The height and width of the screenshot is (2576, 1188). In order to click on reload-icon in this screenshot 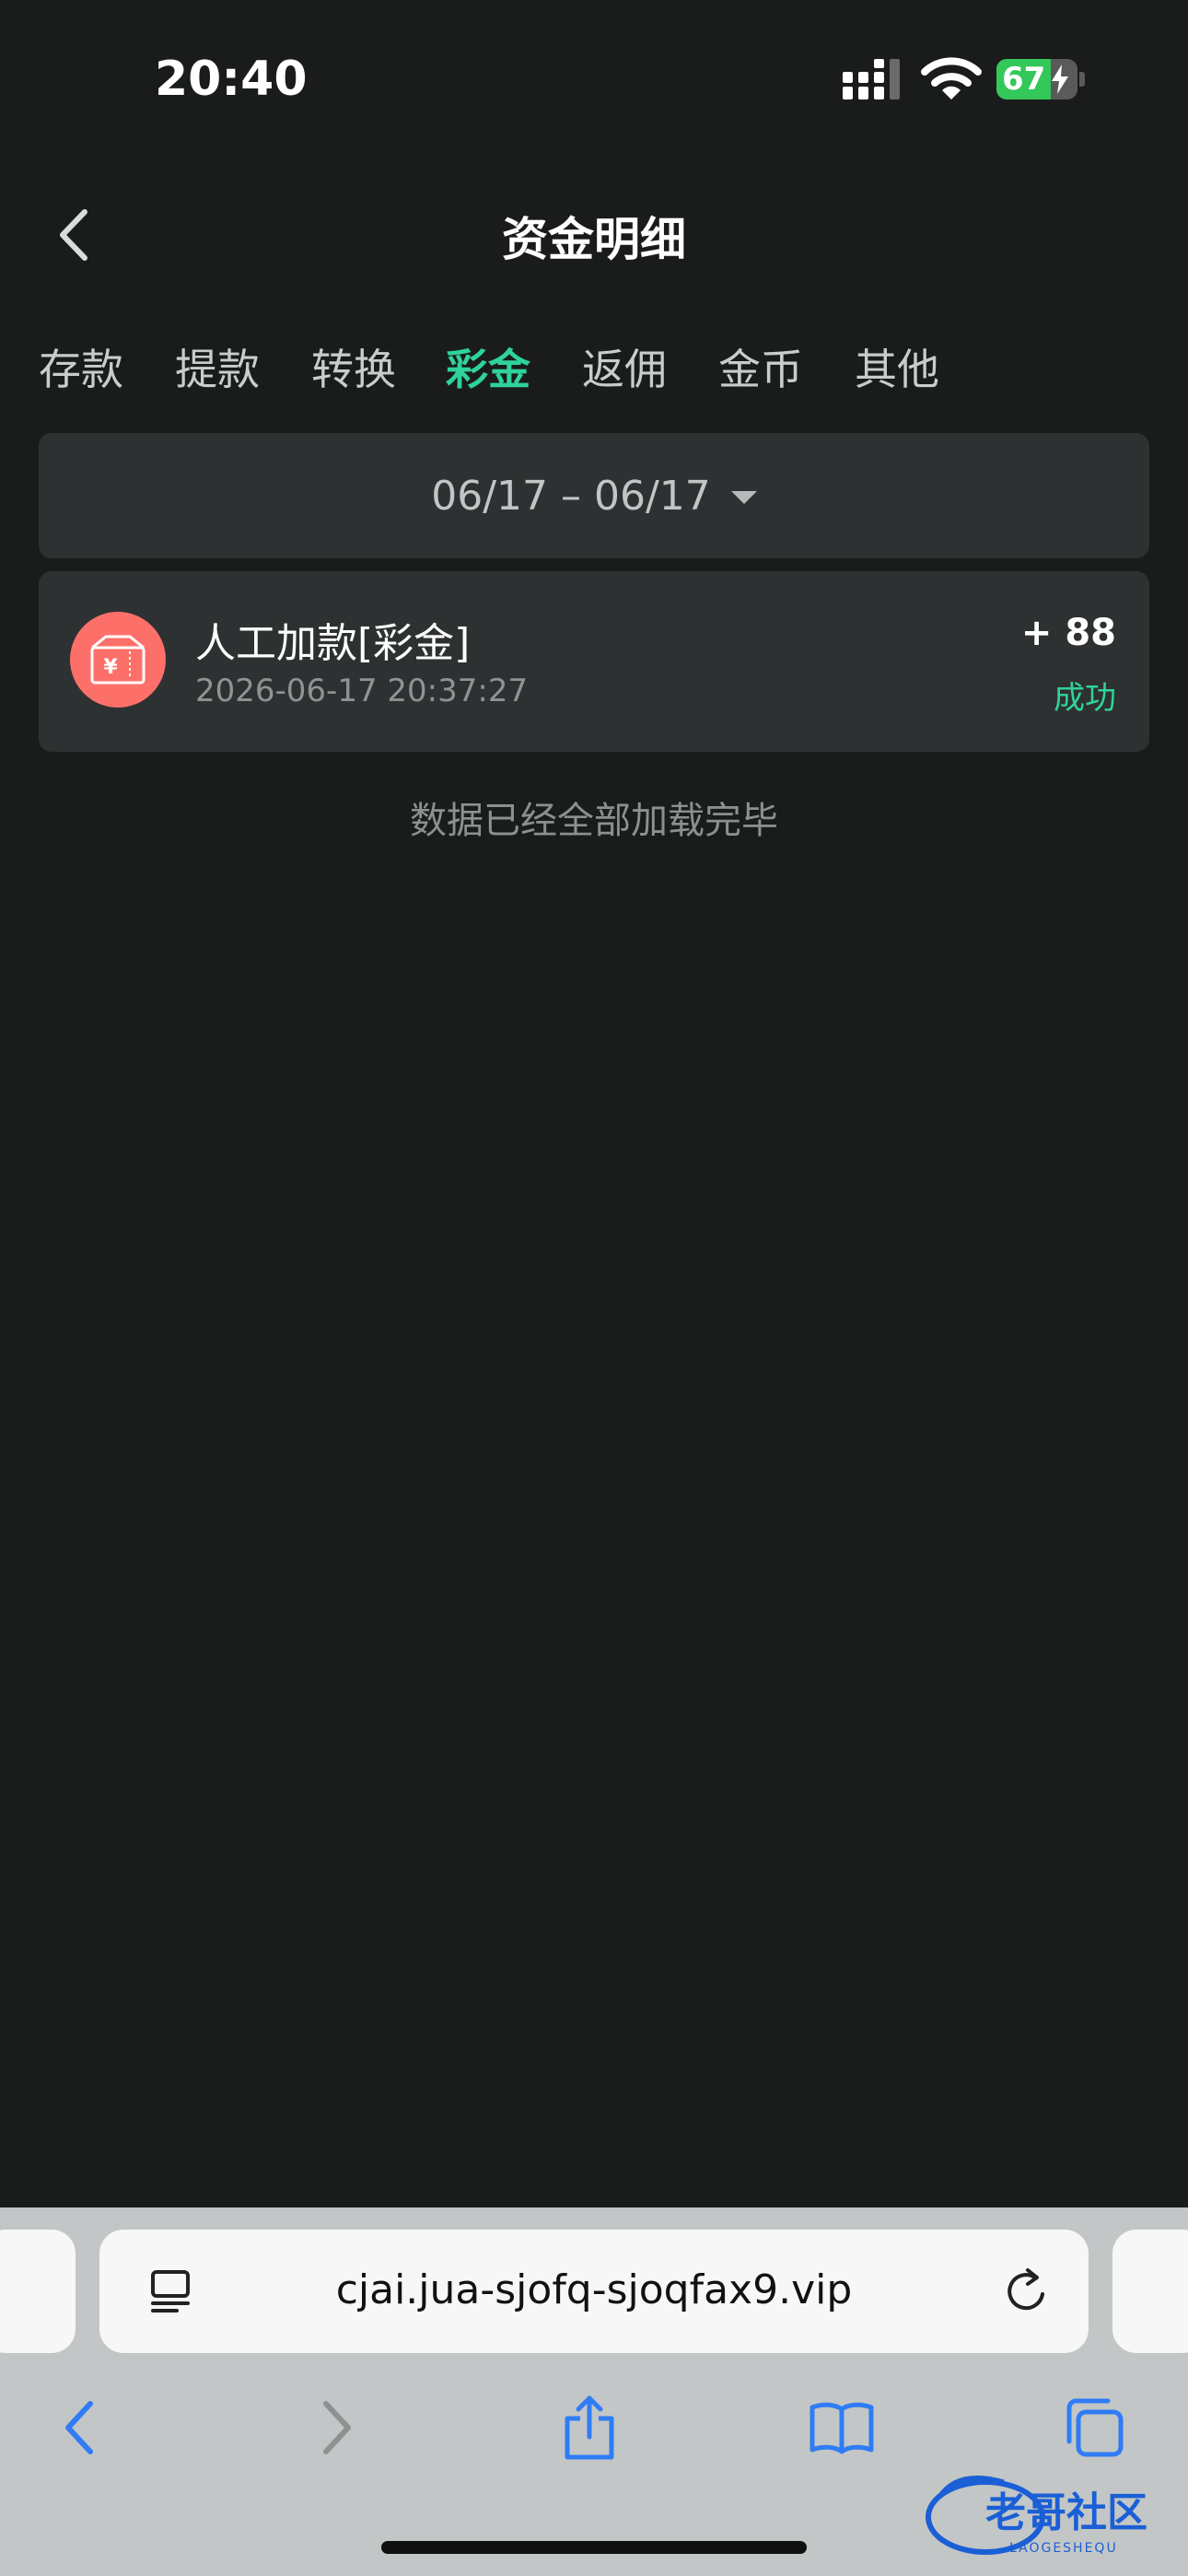, I will do `click(1027, 2291)`.